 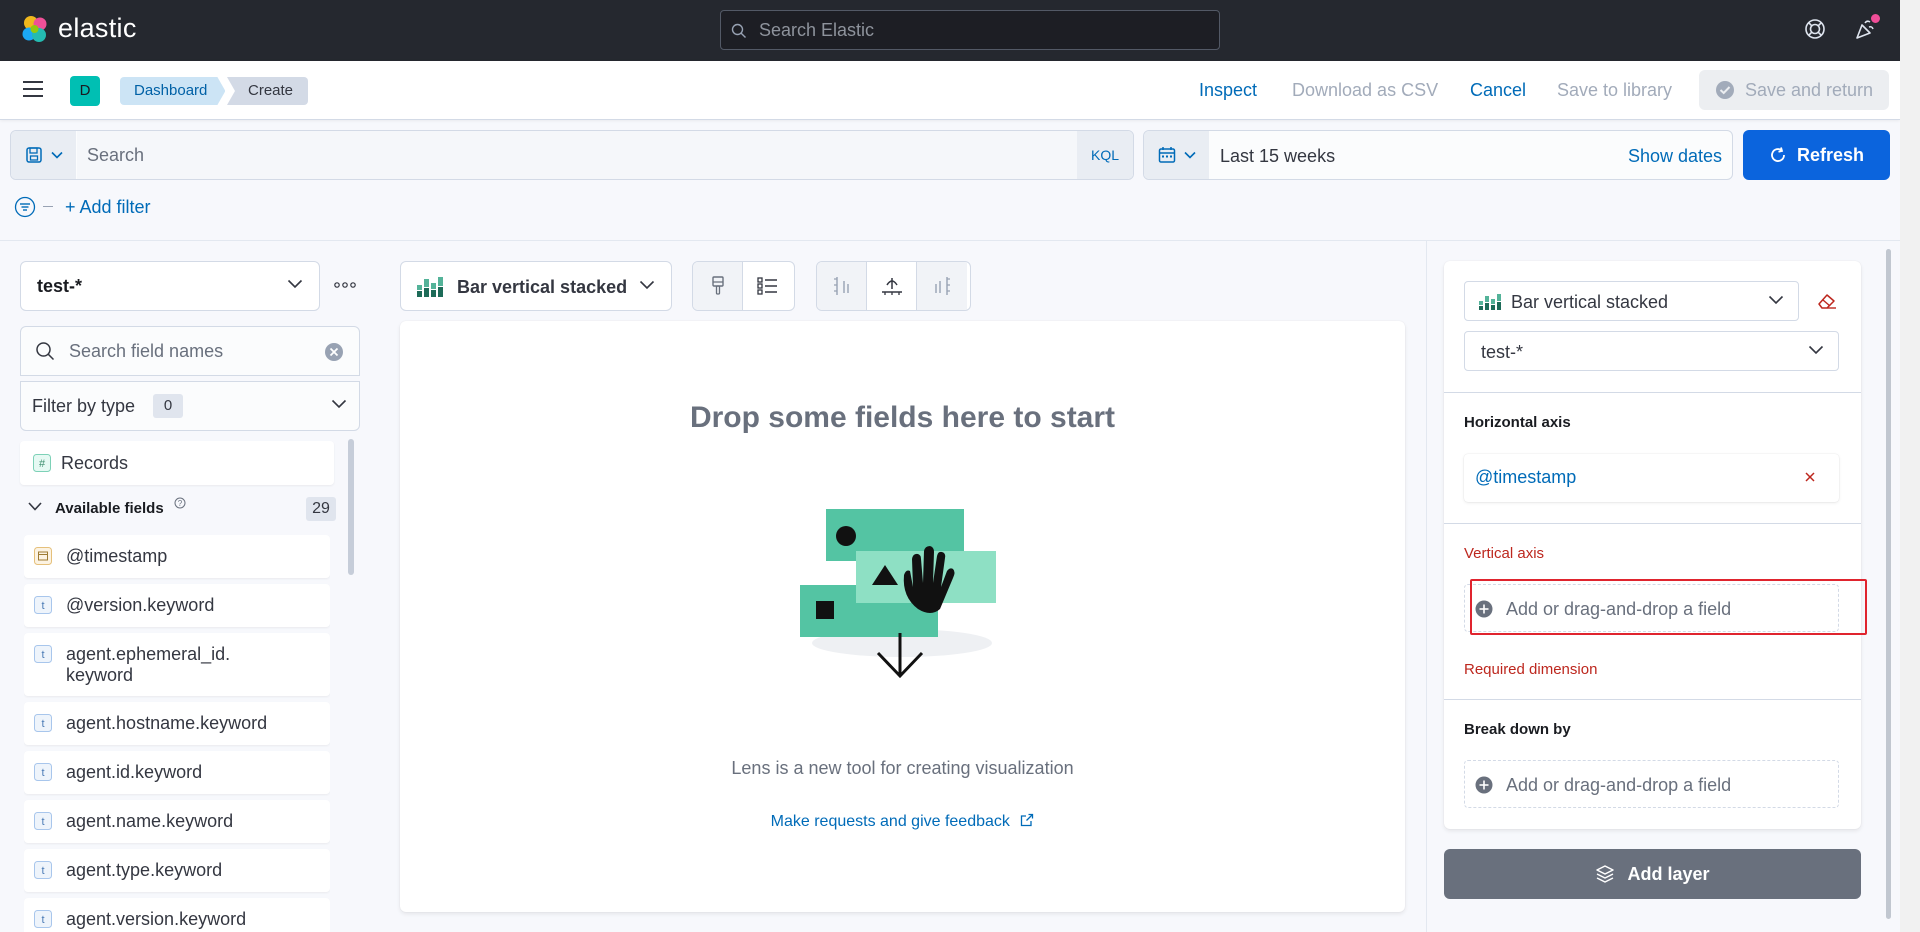 What do you see at coordinates (85, 91) in the screenshot?
I see `space-avatar: D` at bounding box center [85, 91].